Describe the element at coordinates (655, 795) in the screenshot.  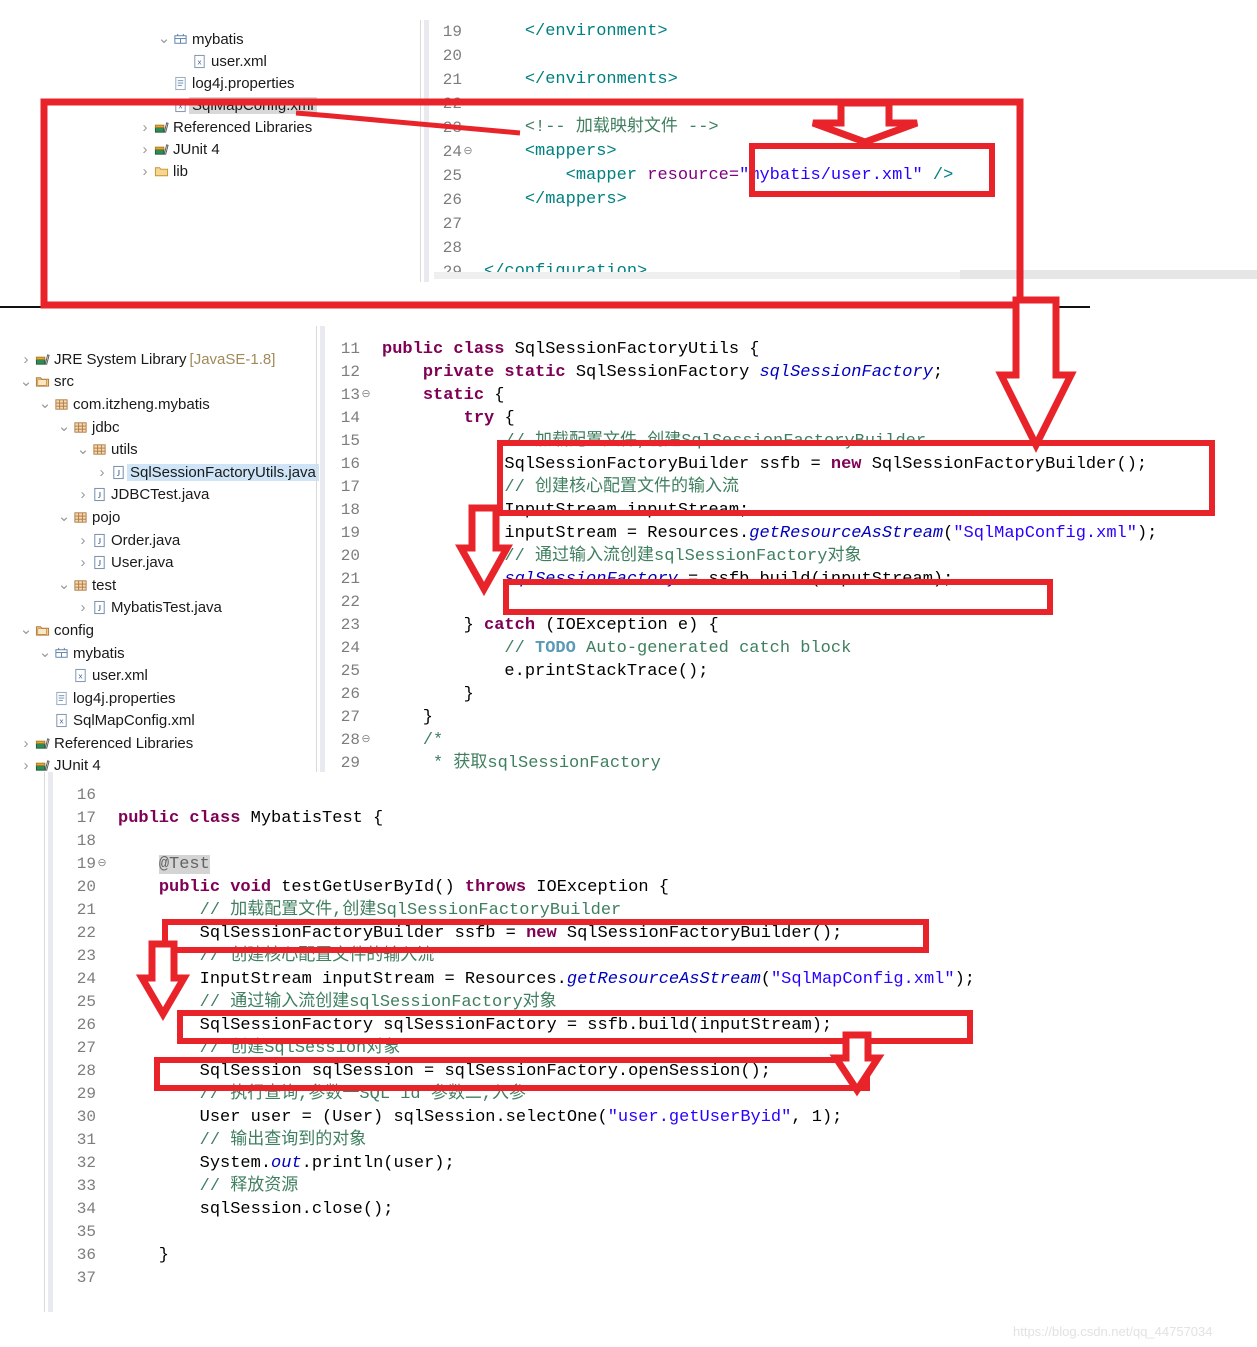
I see `code-line: 16` at that location.